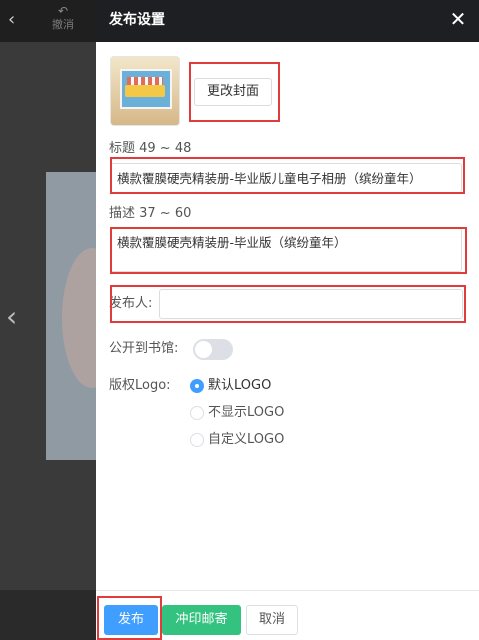 The height and width of the screenshot is (640, 479). What do you see at coordinates (458, 19) in the screenshot?
I see `close-icon: ✕` at bounding box center [458, 19].